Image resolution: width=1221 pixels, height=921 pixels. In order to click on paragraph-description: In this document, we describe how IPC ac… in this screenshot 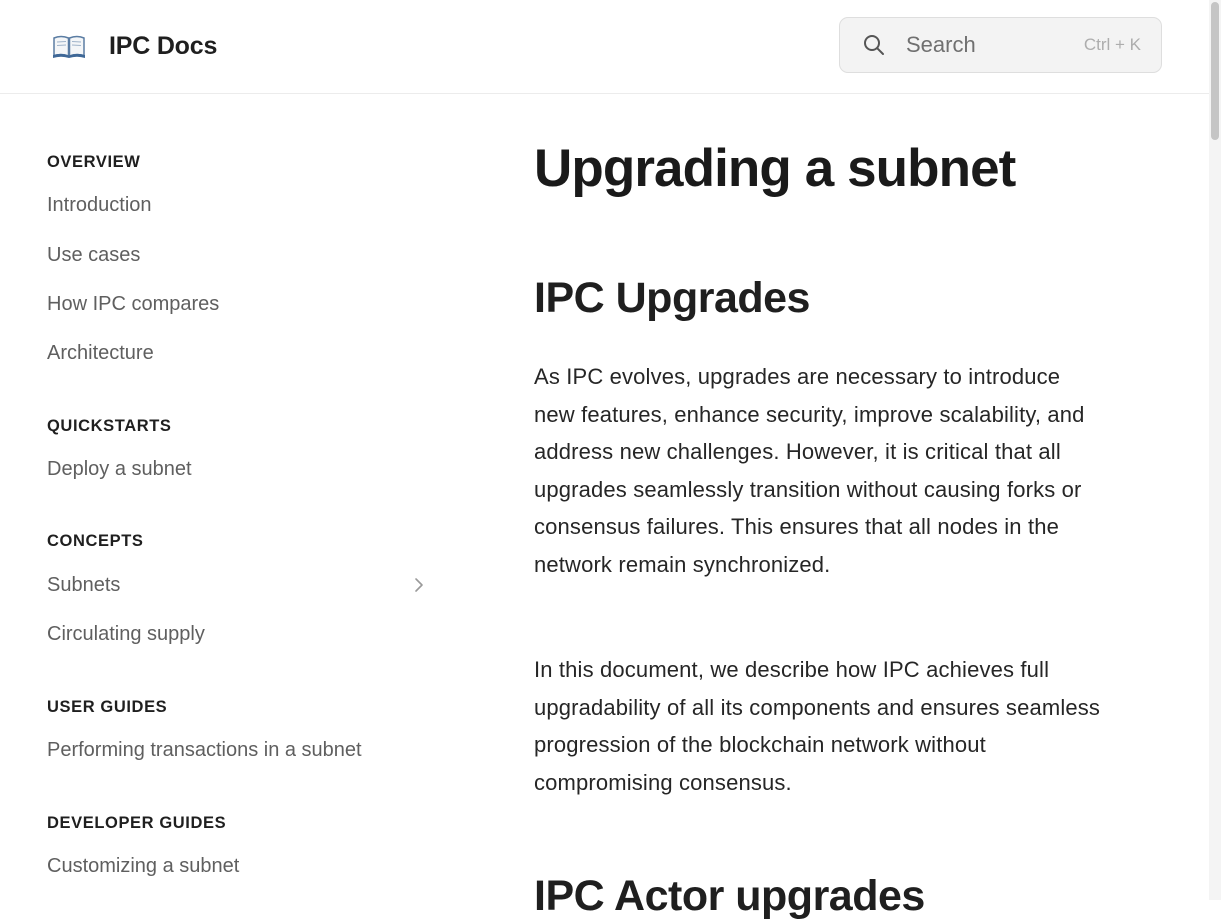, I will do `click(817, 726)`.